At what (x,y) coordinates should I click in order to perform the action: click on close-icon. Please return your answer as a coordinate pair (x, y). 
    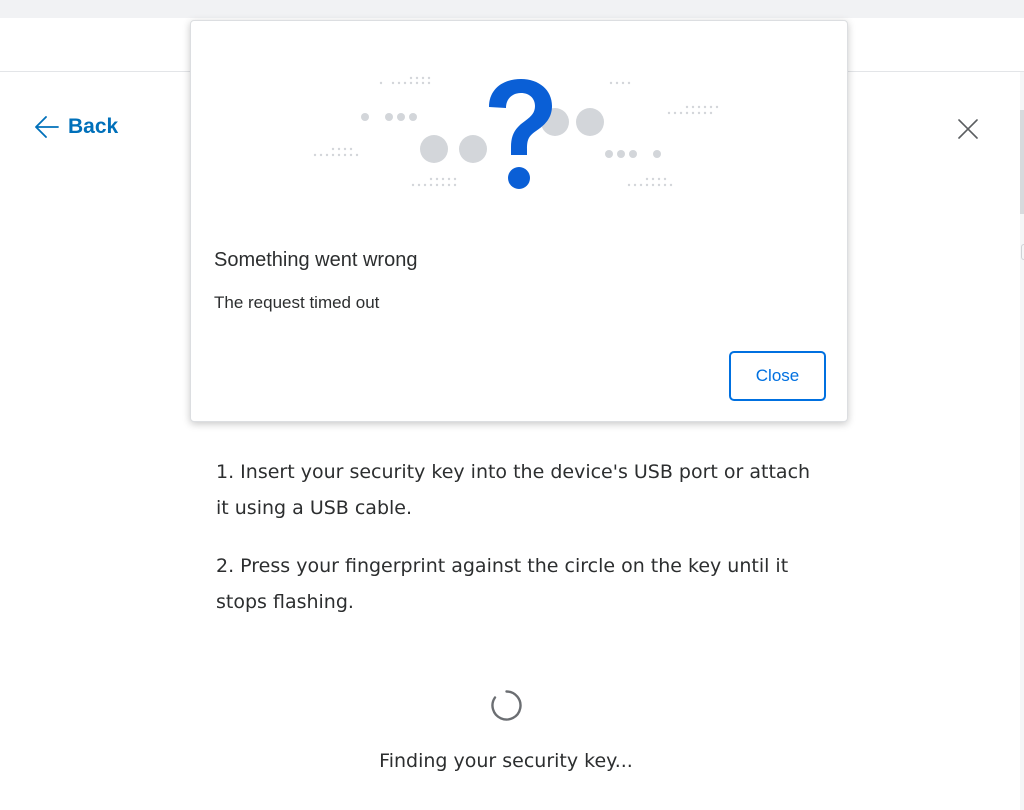
    Looking at the image, I should click on (968, 129).